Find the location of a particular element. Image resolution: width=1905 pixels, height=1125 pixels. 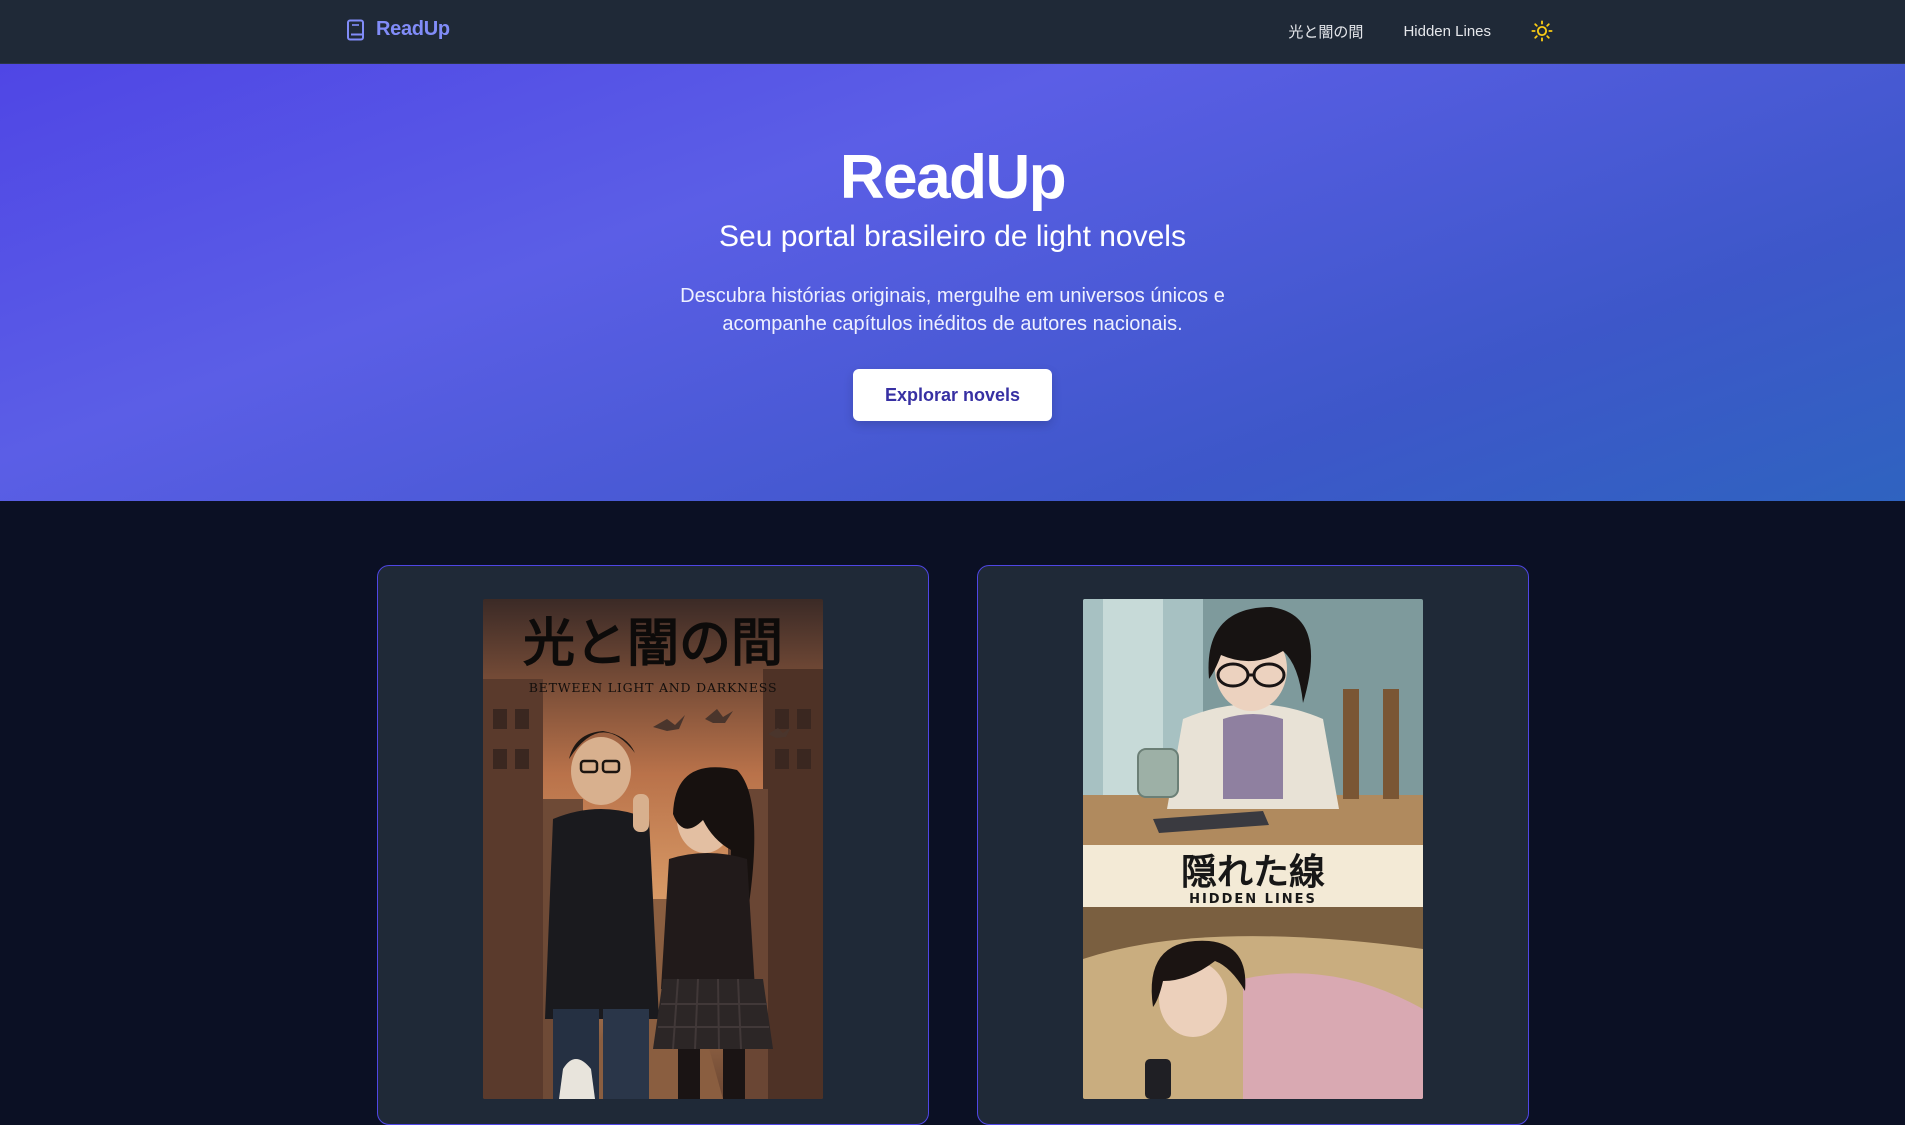

nav-link-light-and-darkness: 光と闇の間 is located at coordinates (1325, 31).